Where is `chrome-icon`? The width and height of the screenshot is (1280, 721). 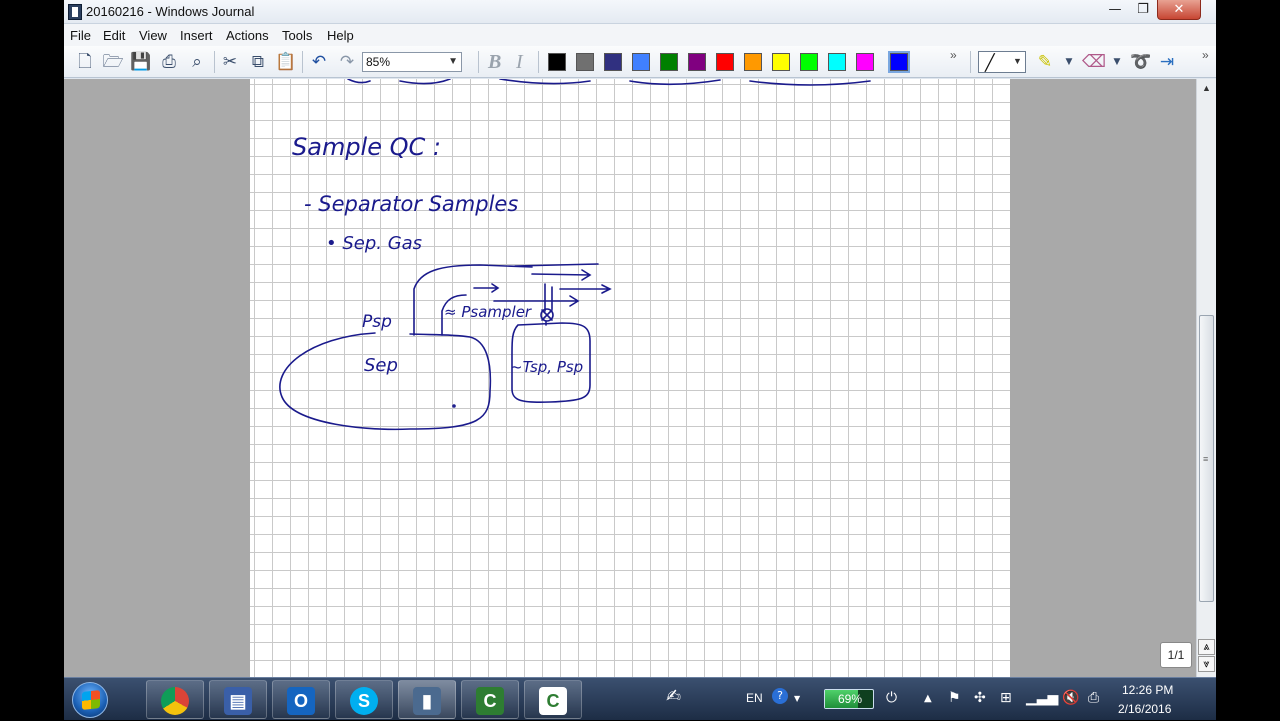
chrome-icon is located at coordinates (175, 701).